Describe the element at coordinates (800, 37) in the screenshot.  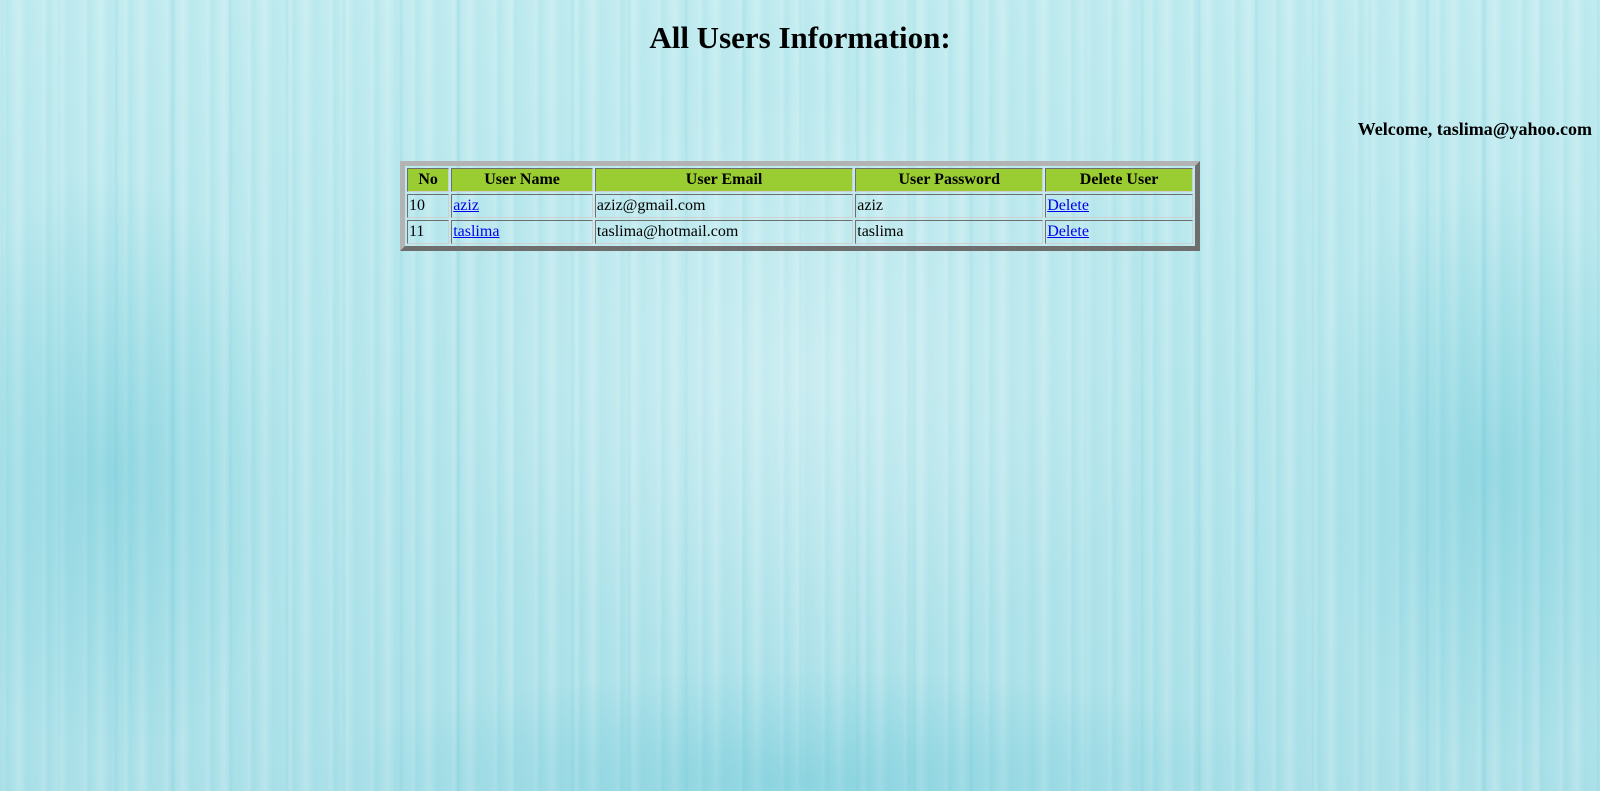
I see `page-title: All Users Information:` at that location.